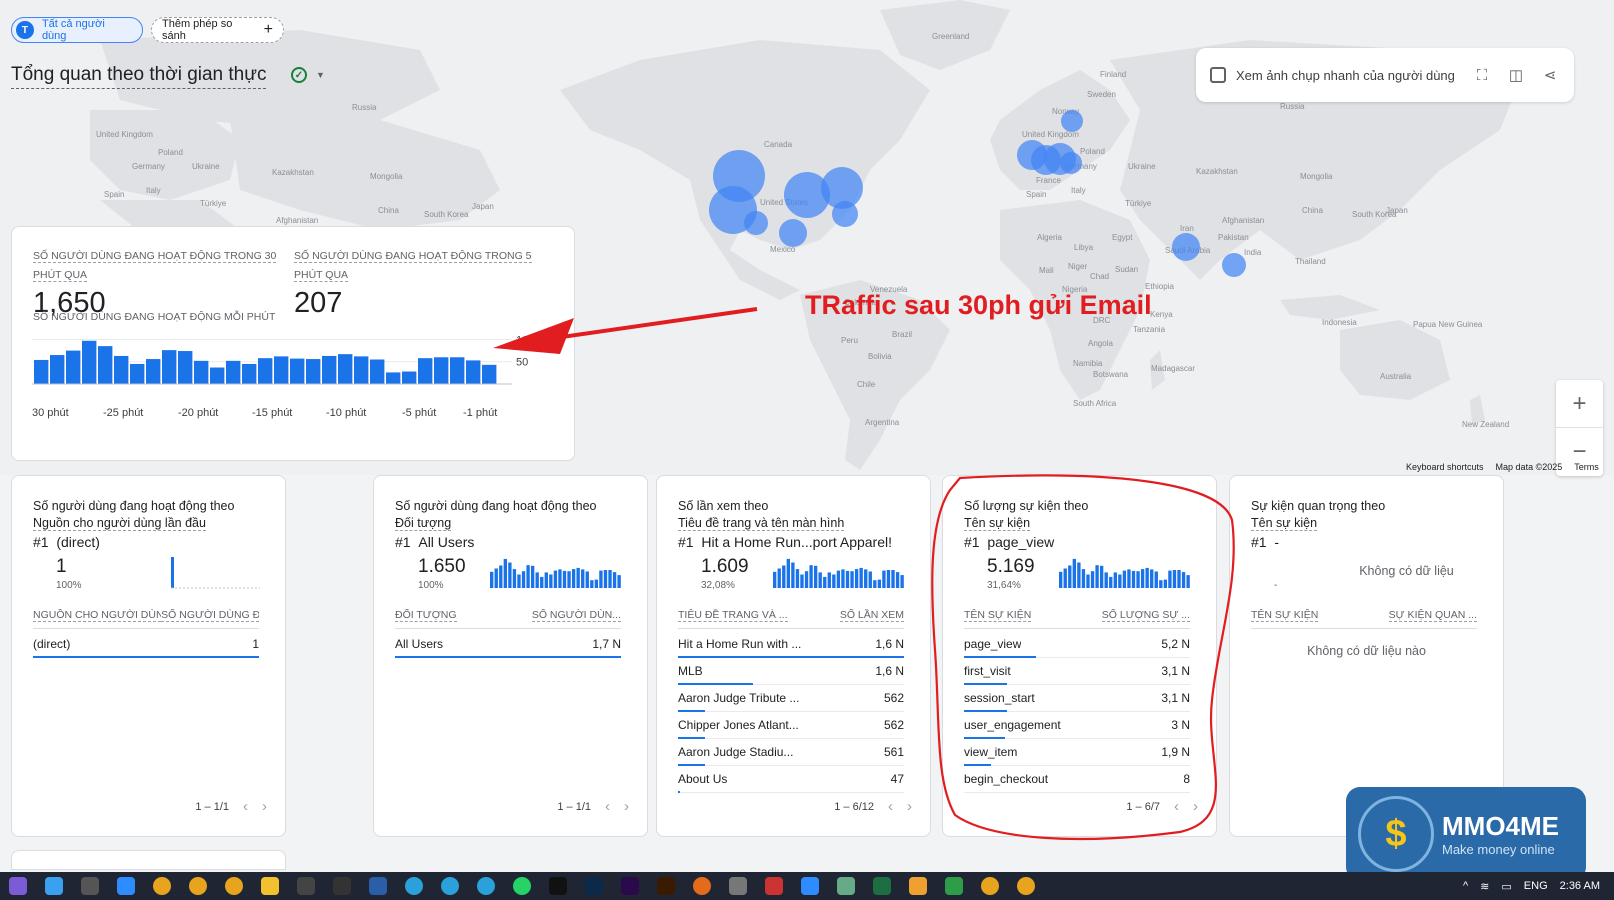  I want to click on premiere-icon, so click(630, 886).